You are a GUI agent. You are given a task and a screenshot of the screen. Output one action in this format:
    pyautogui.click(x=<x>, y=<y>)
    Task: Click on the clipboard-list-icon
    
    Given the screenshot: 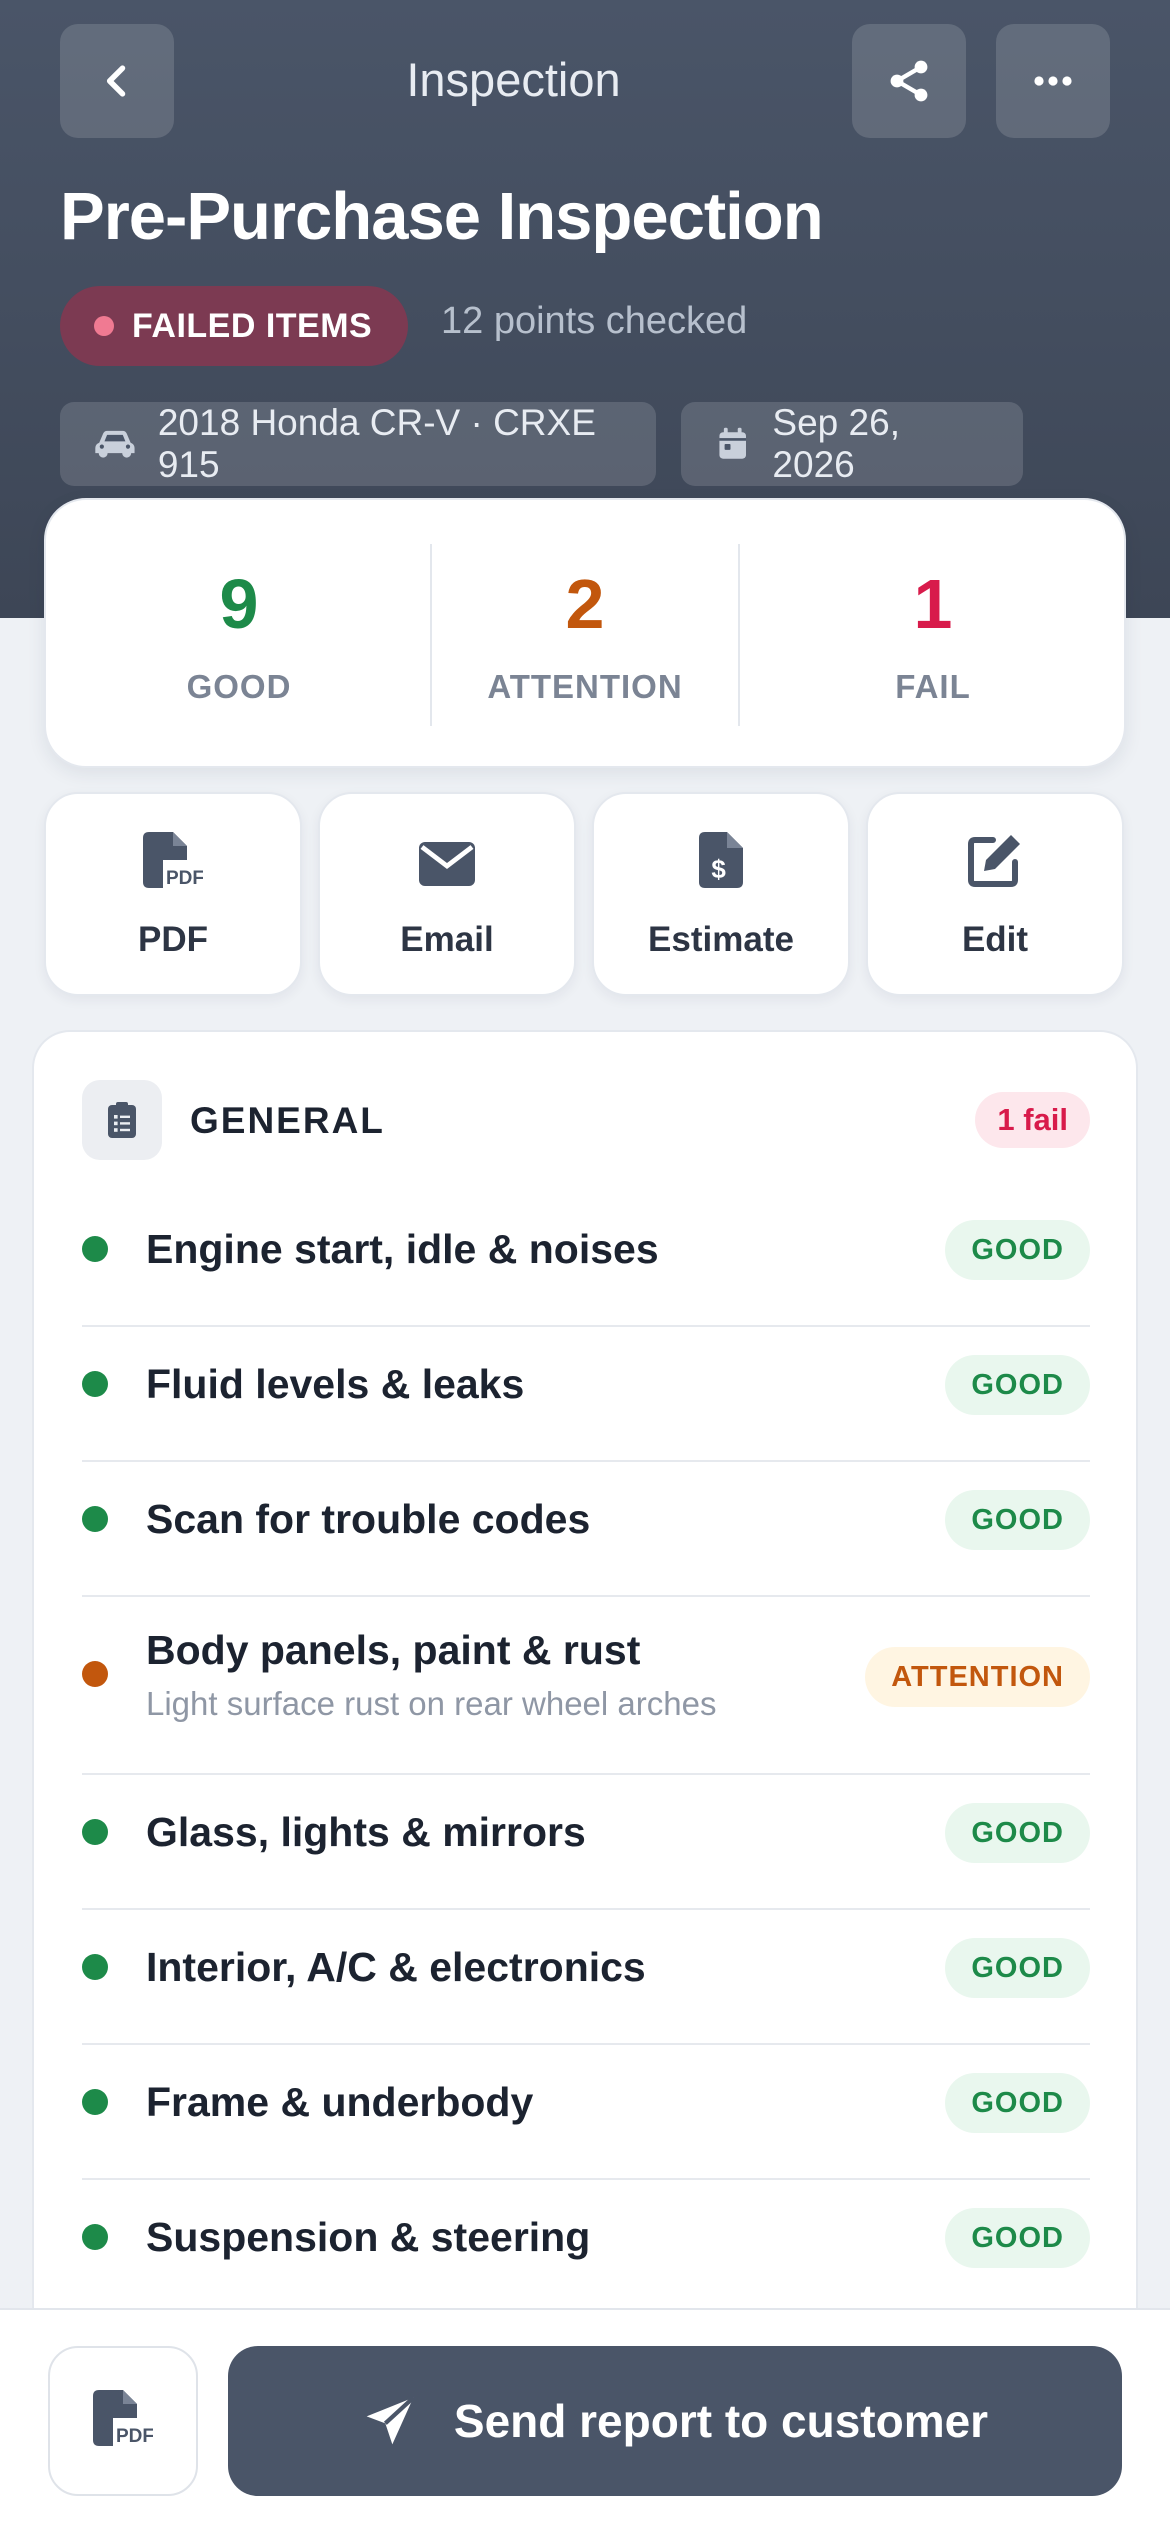 What is the action you would take?
    pyautogui.click(x=122, y=1120)
    